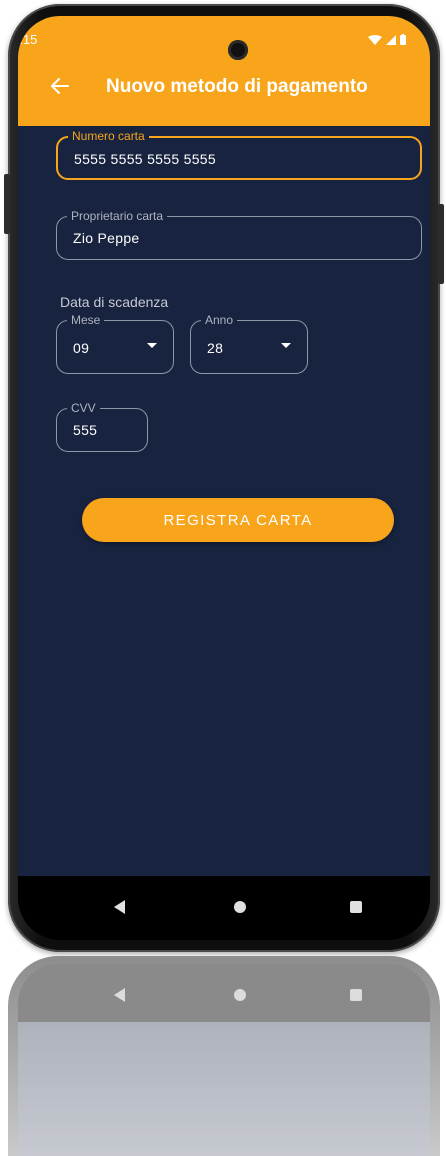 This screenshot has height=1156, width=446. I want to click on card-number-value: 5555 5555 5555 5555, so click(145, 159).